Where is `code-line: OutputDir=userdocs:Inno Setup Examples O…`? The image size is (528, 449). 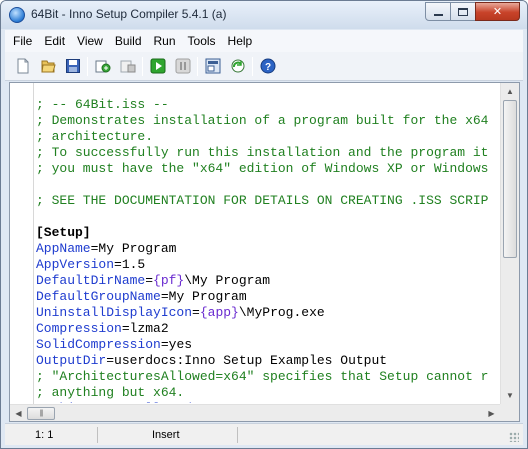 code-line: OutputDir=userdocs:Inno Setup Examples O… is located at coordinates (268, 361).